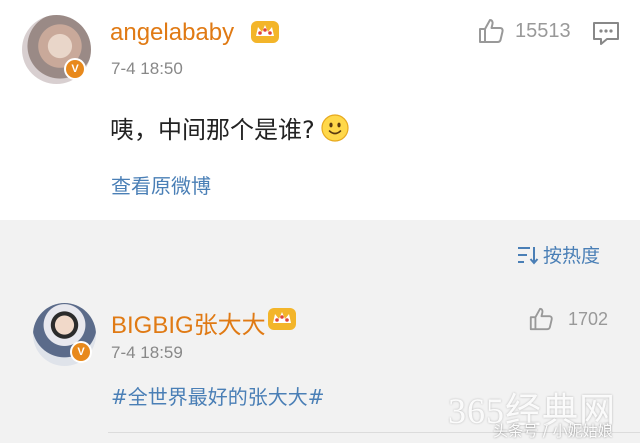  I want to click on view-original-link: 查看原微博, so click(161, 184).